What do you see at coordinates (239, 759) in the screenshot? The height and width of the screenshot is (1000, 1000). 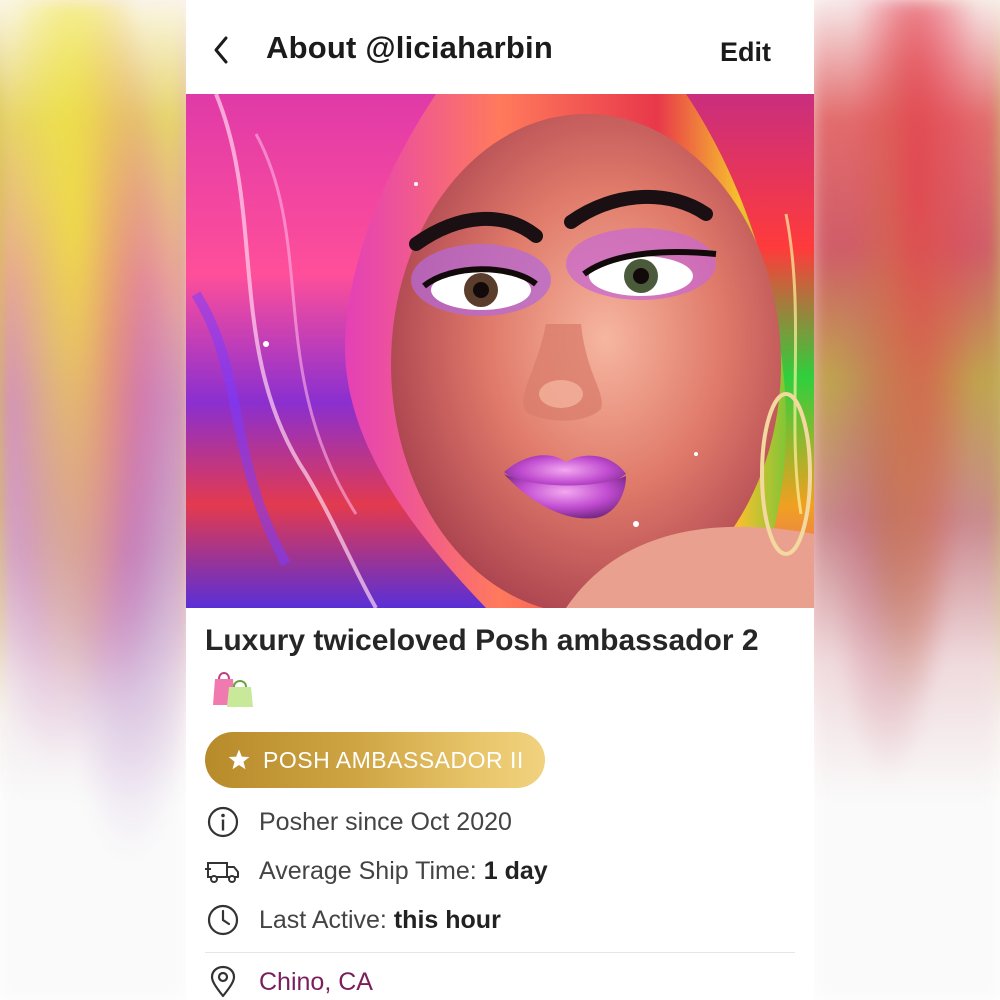 I see `star-icon` at bounding box center [239, 759].